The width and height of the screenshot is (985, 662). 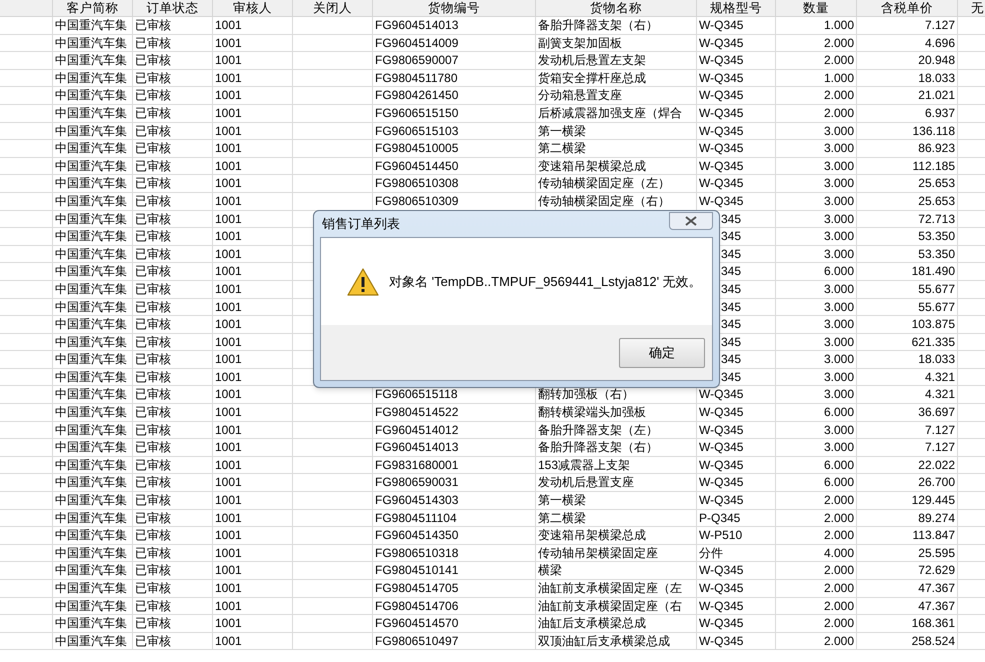 I want to click on table-cell: FG9804511104, so click(x=454, y=518).